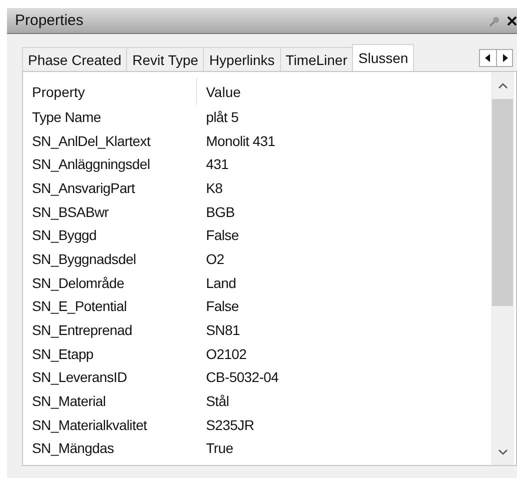 Image resolution: width=517 pixels, height=478 pixels. I want to click on property-name: Type Name, so click(66, 116).